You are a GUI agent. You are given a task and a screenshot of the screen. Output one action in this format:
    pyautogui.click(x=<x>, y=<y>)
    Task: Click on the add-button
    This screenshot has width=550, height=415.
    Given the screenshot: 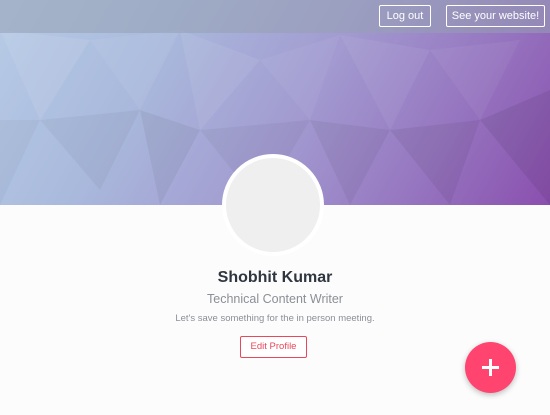 What is the action you would take?
    pyautogui.click(x=490, y=367)
    